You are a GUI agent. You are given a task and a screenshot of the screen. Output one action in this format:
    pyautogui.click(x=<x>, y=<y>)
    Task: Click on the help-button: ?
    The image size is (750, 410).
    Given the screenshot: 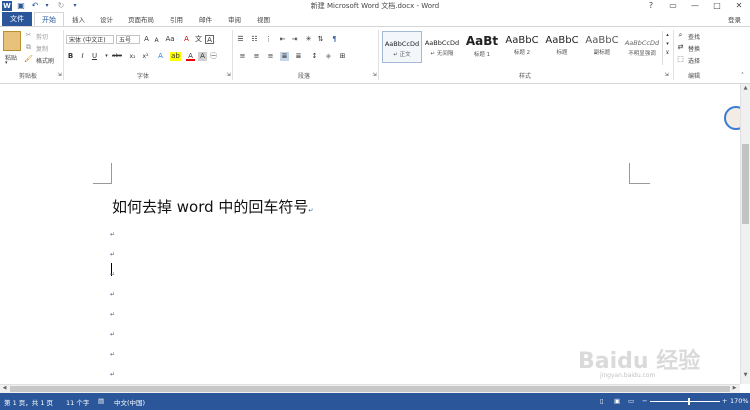 What is the action you would take?
    pyautogui.click(x=651, y=6)
    